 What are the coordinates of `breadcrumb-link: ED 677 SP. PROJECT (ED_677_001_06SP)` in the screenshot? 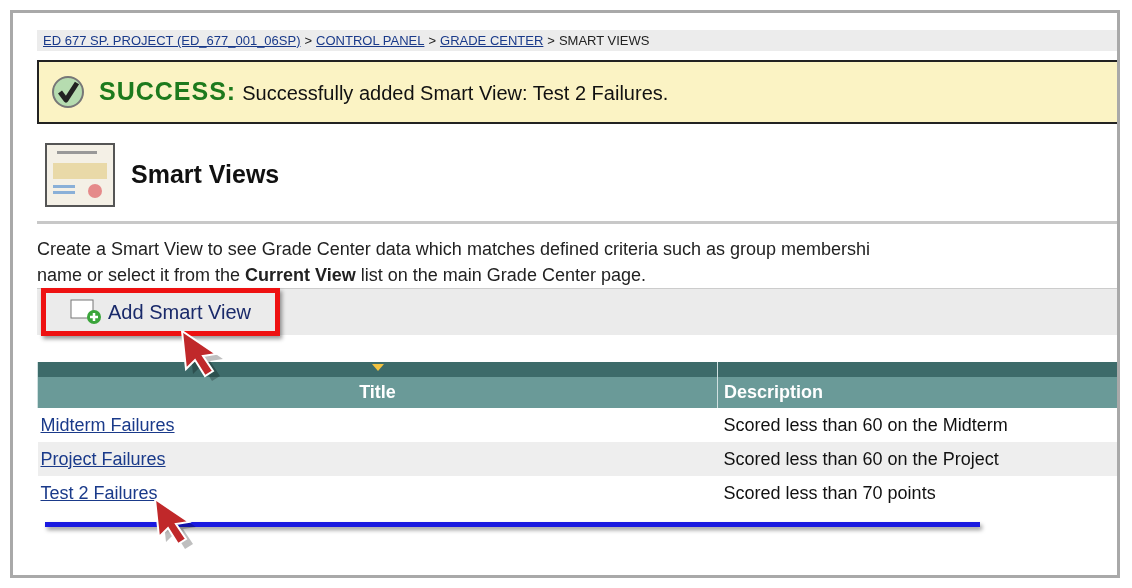 It's located at (172, 40).